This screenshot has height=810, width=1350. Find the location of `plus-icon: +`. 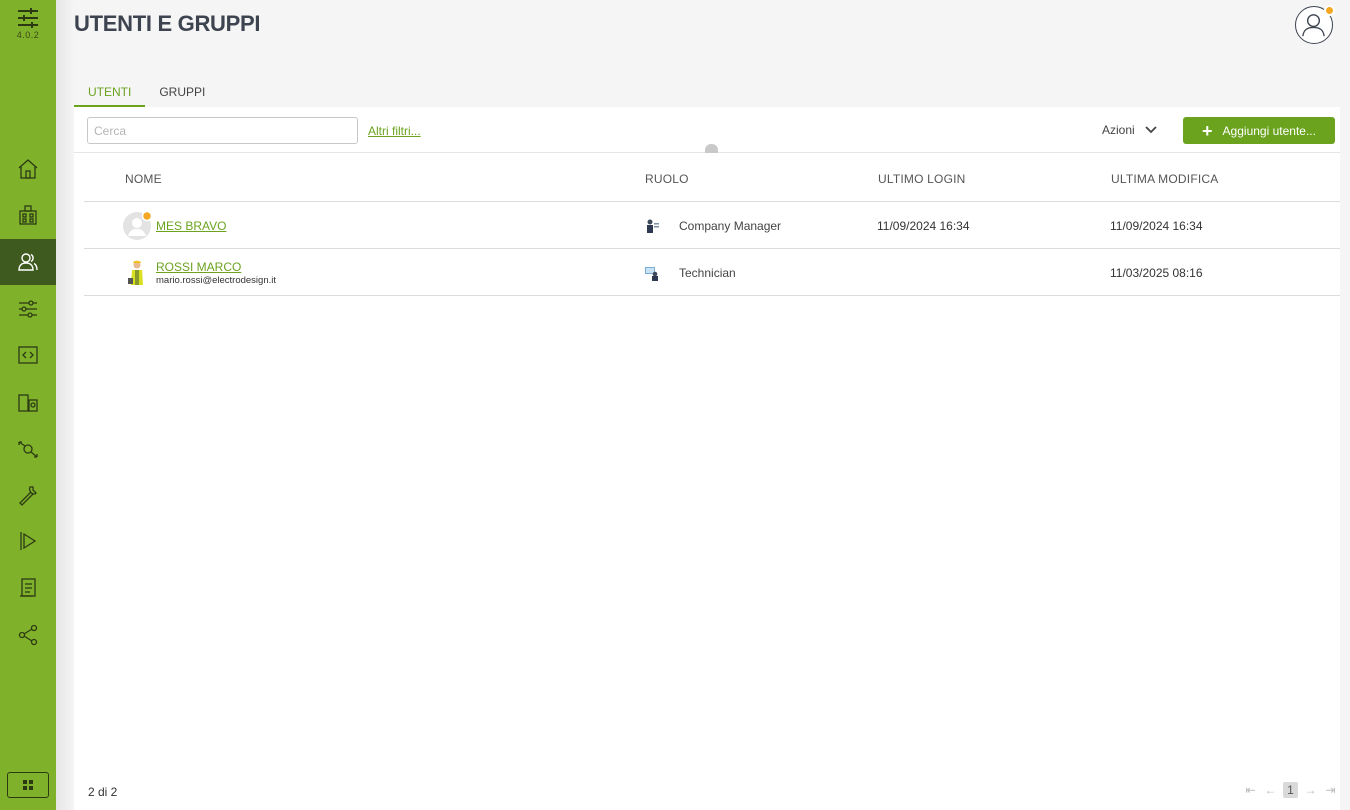

plus-icon: + is located at coordinates (1207, 130).